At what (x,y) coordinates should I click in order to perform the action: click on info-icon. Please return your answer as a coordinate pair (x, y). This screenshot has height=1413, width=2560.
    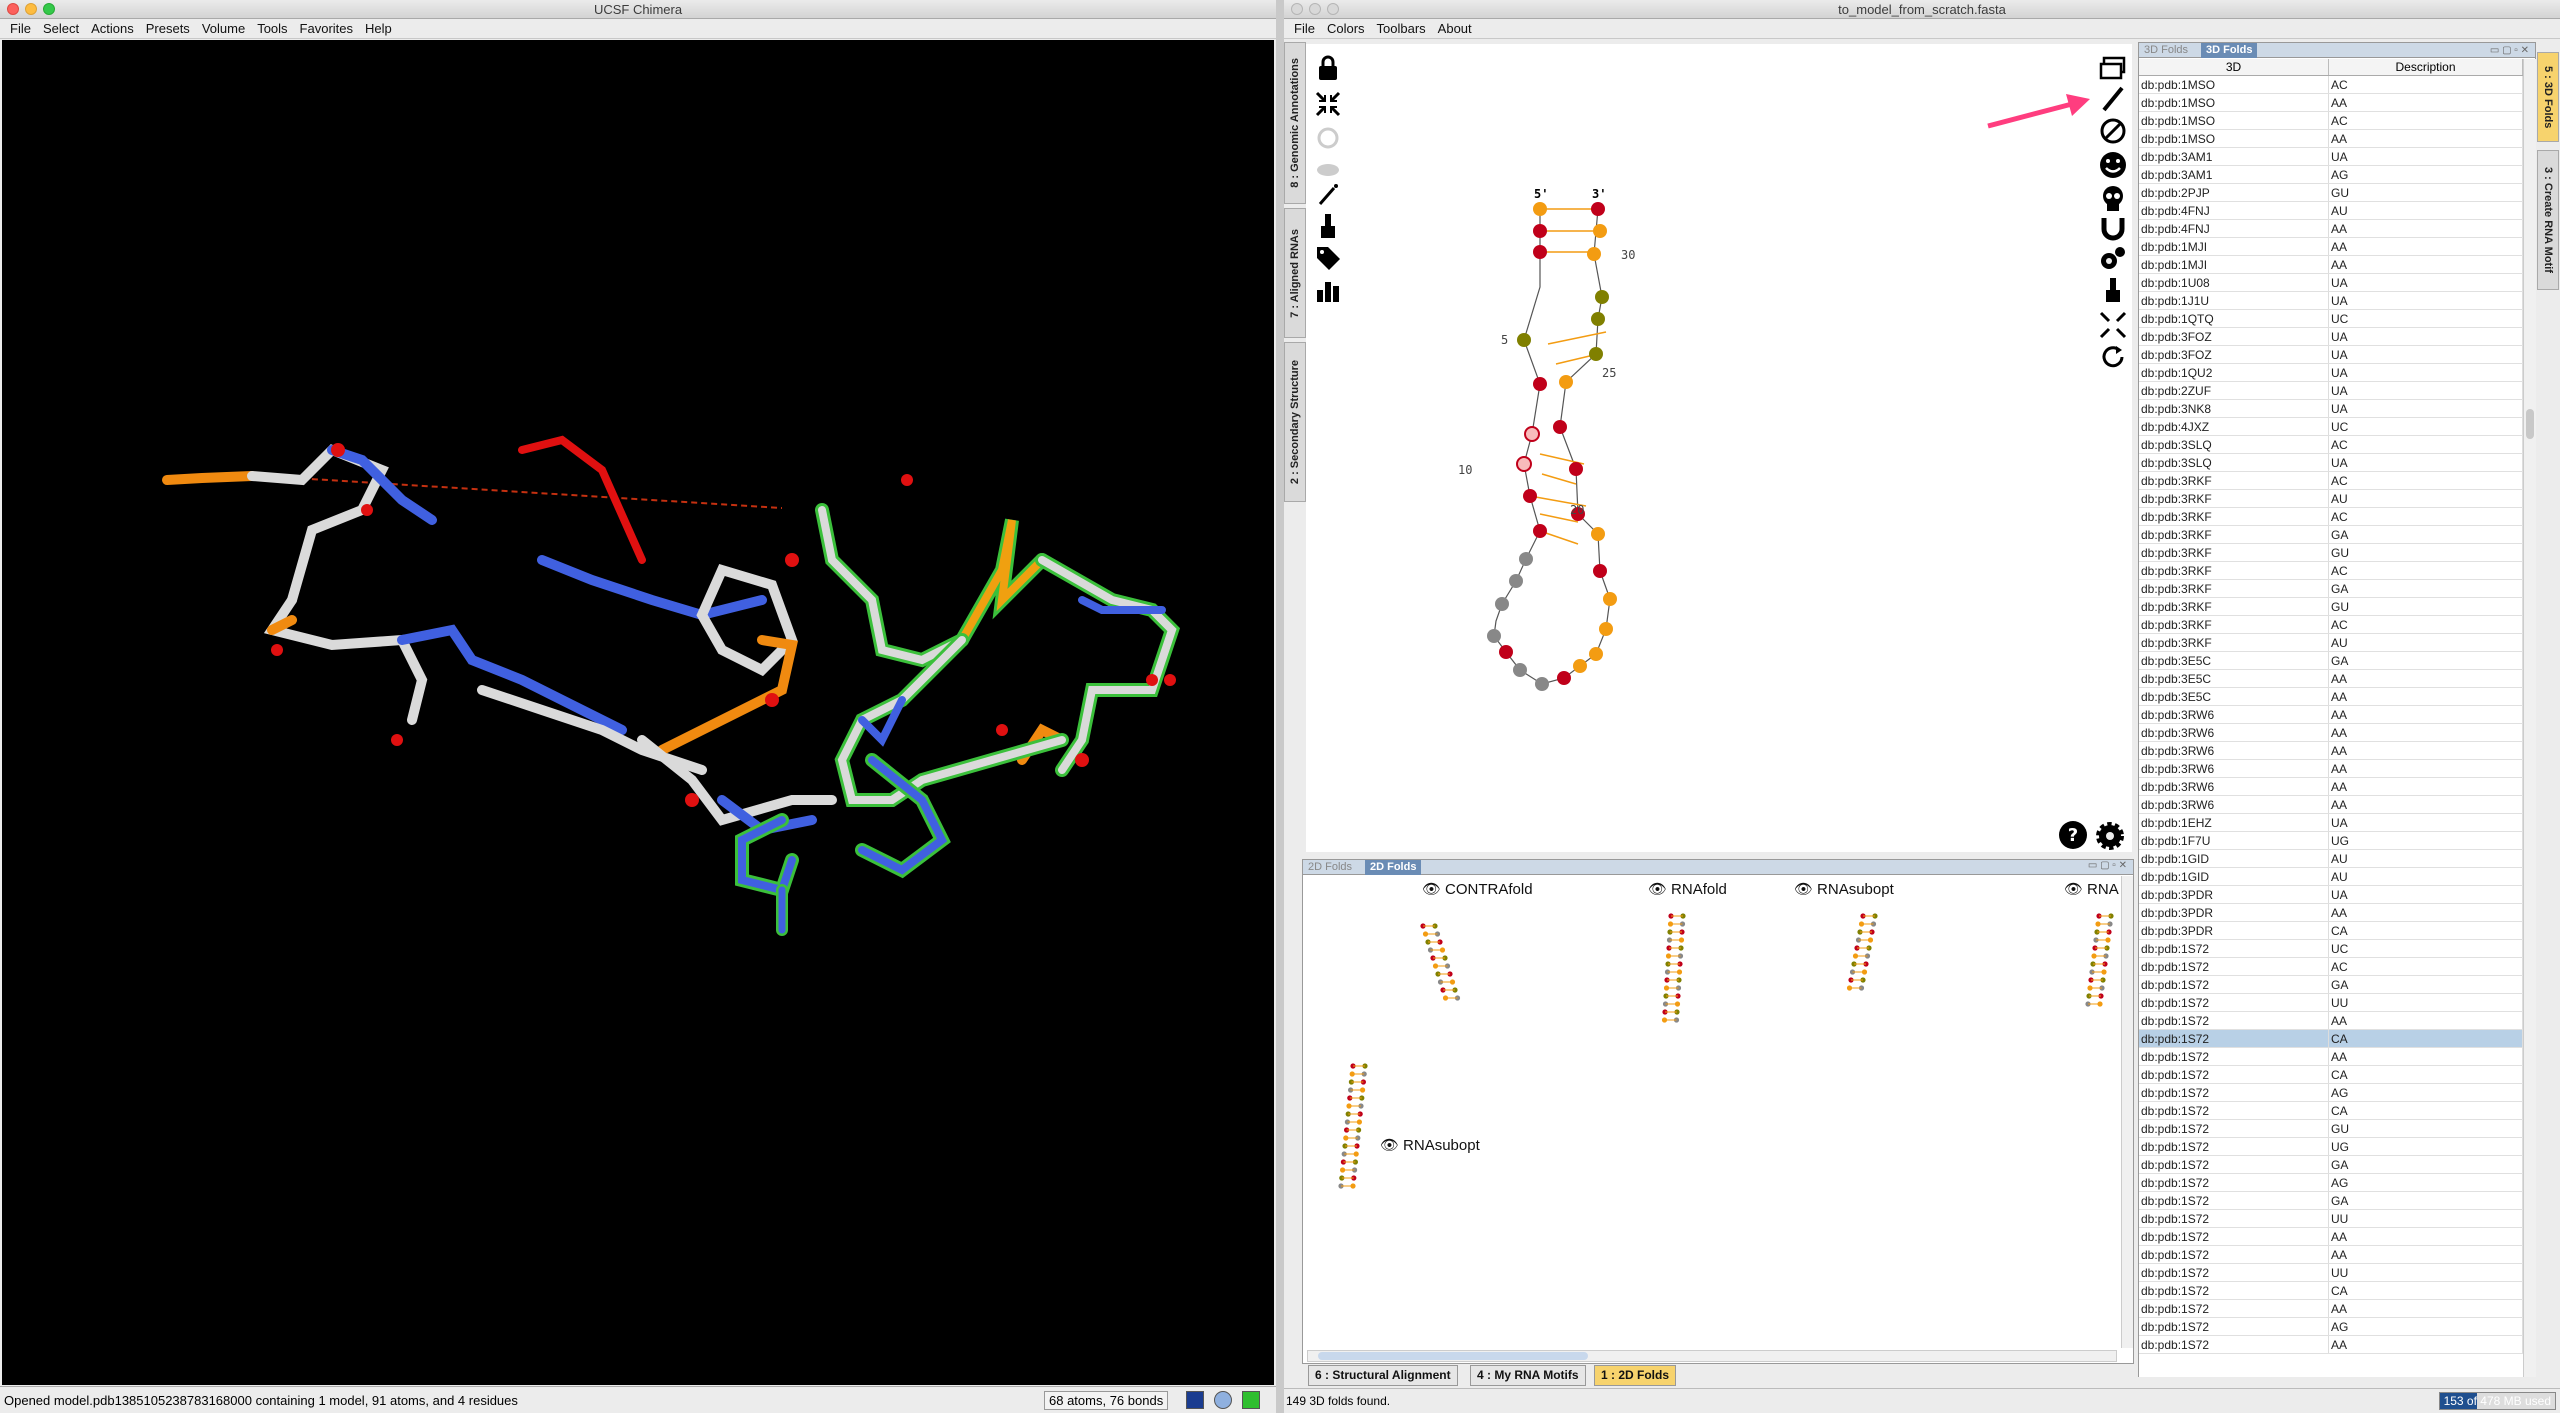
    Looking at the image, I should click on (1223, 1400).